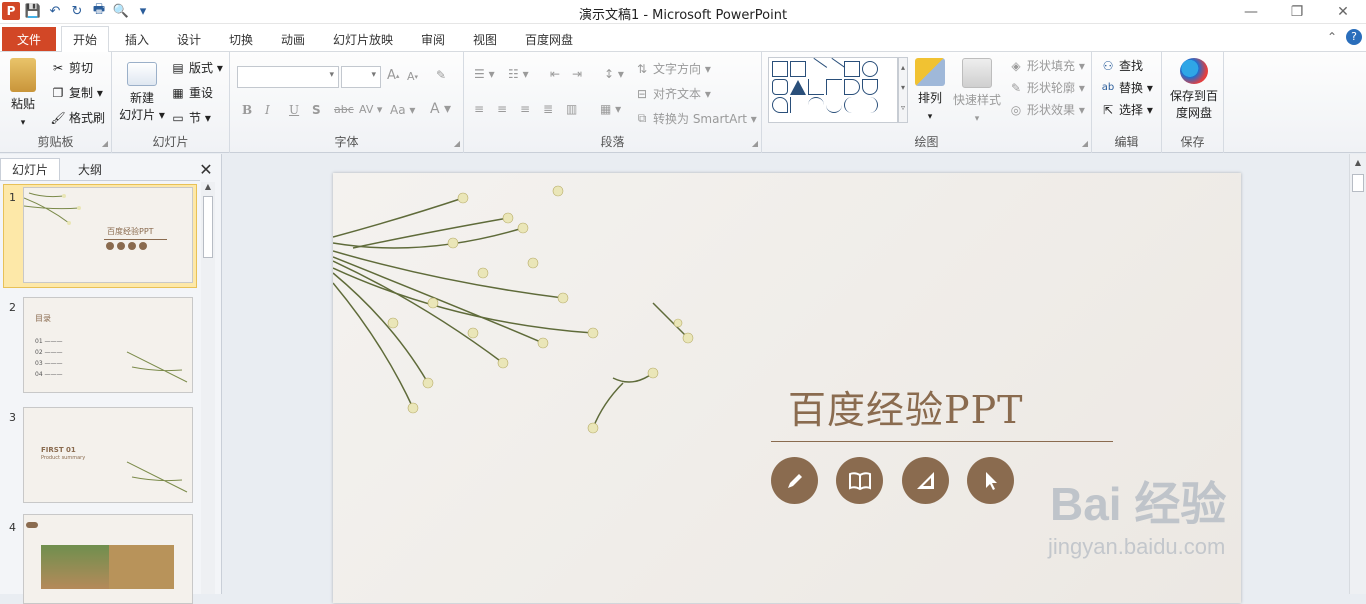 Image resolution: width=1366 pixels, height=604 pixels. I want to click on vertical-textbox-shape-icon, so click(798, 69).